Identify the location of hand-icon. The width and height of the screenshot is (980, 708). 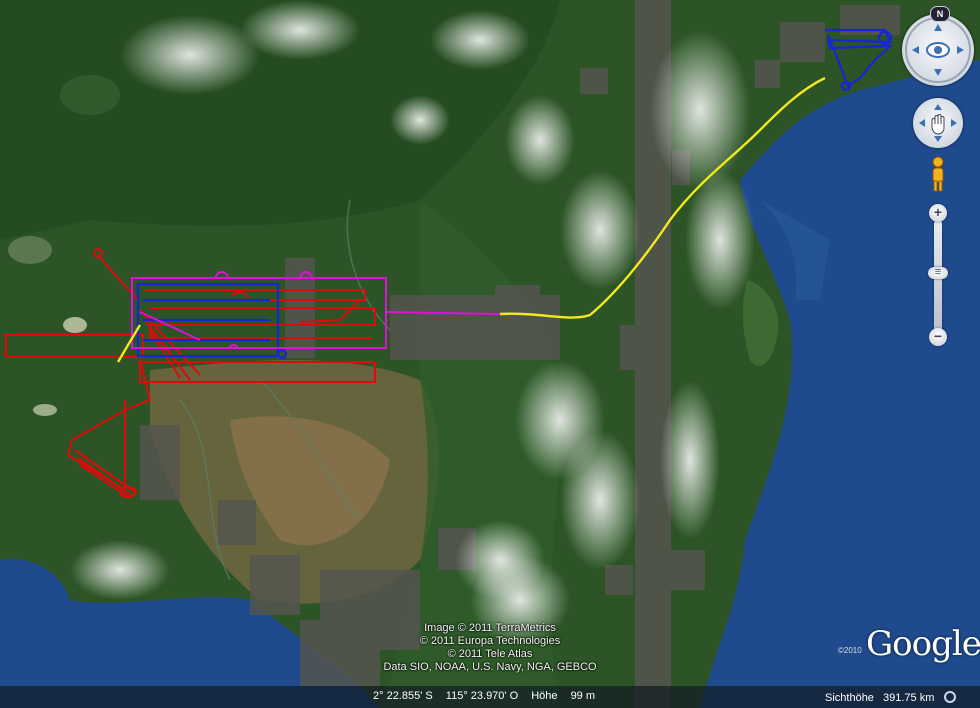
(938, 124).